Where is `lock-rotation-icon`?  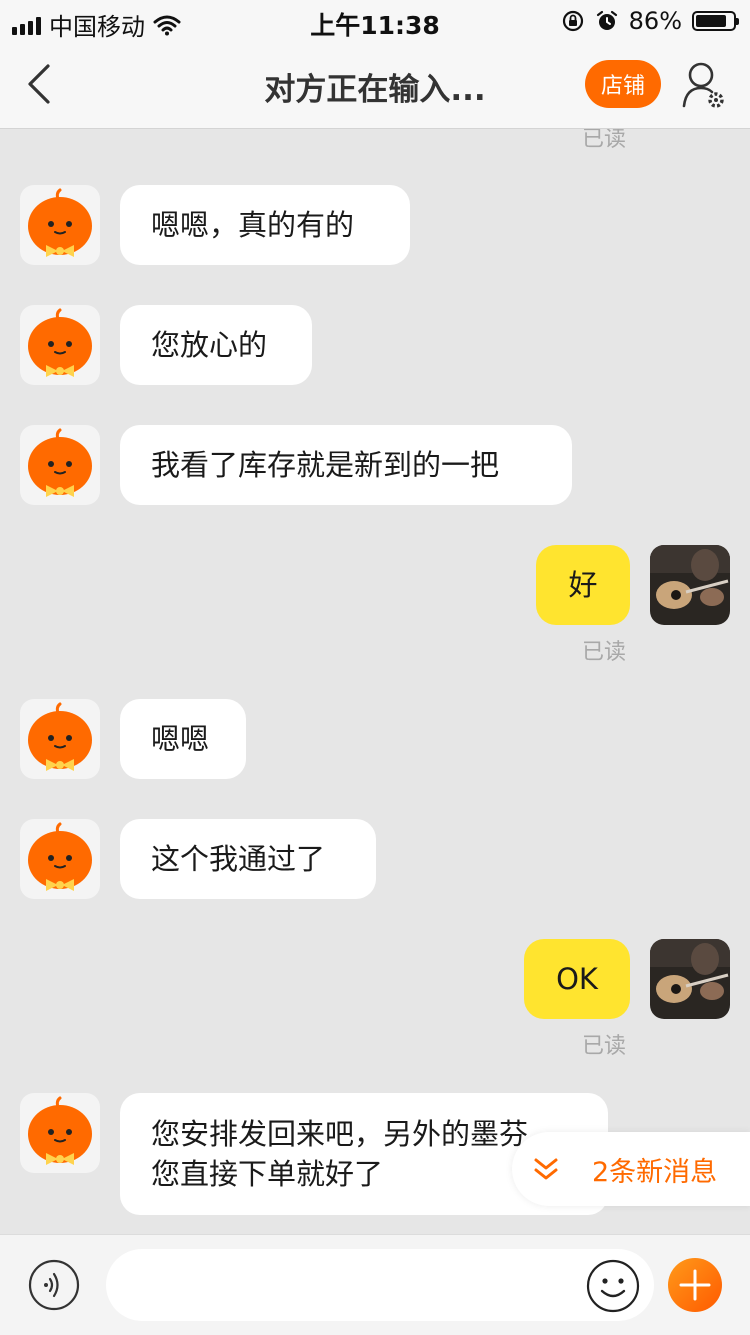 lock-rotation-icon is located at coordinates (572, 21).